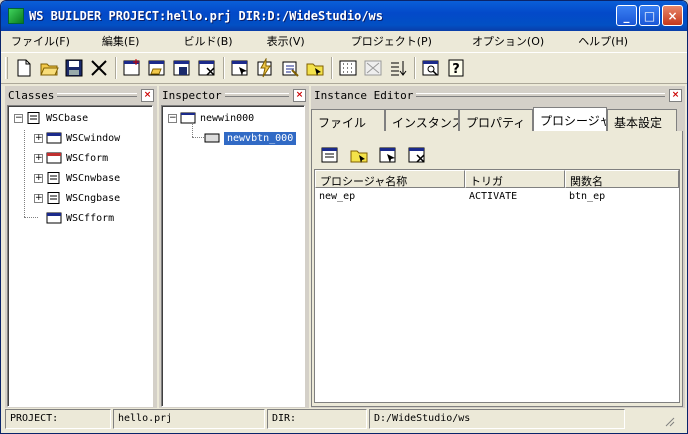 This screenshot has height=434, width=688. I want to click on inspector-panel-close-button: ×, so click(299, 95).